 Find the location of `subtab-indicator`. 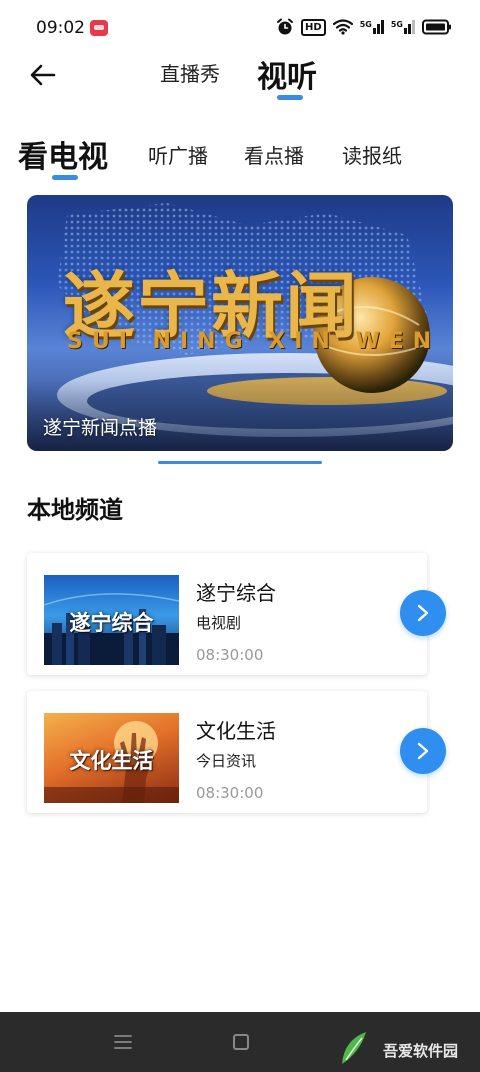

subtab-indicator is located at coordinates (65, 177).